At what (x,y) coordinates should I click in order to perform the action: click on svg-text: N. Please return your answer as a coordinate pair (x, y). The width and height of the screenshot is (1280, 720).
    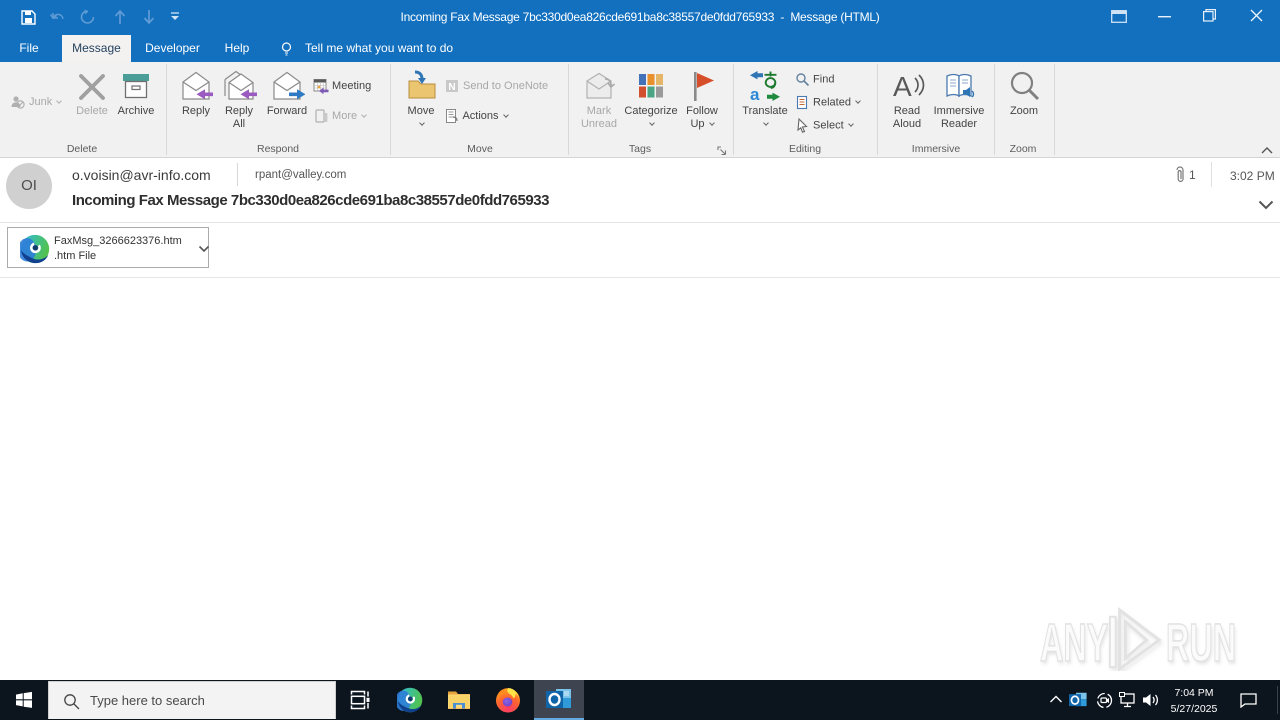
    Looking at the image, I should click on (451, 87).